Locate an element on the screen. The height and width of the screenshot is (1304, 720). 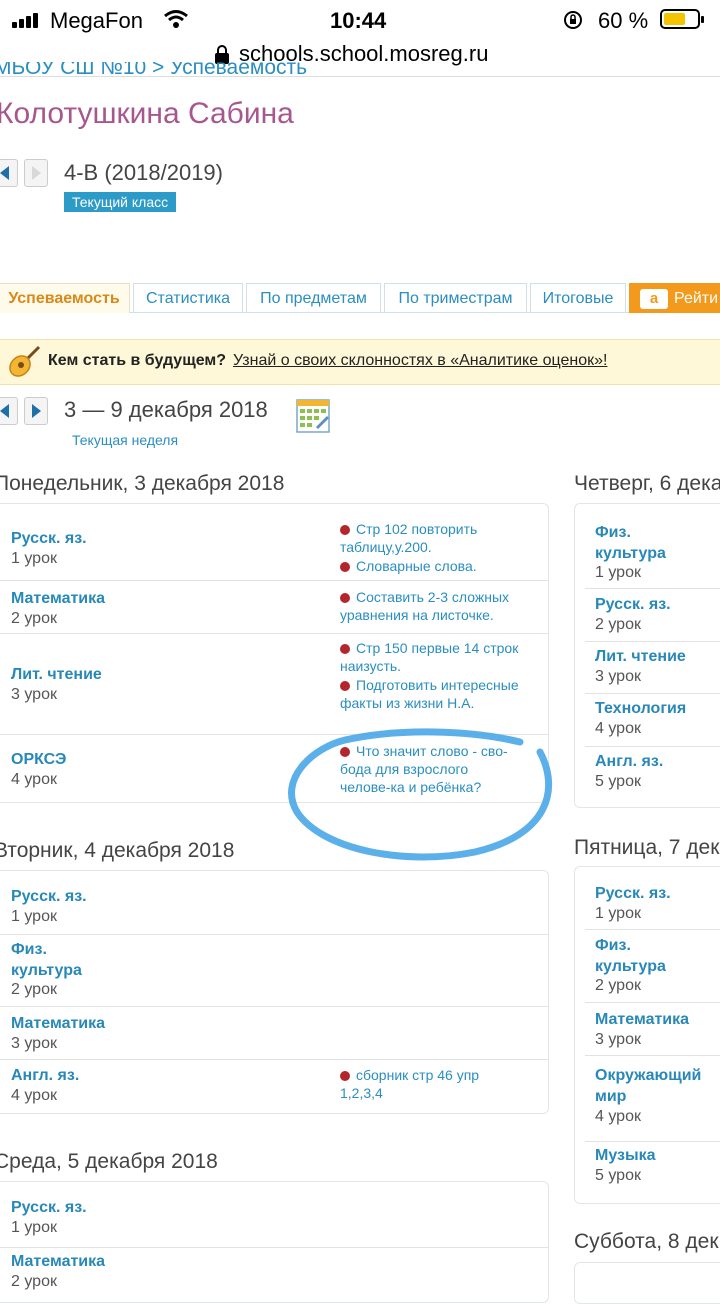
day-title-thursday: Четверг, 6 дека is located at coordinates (647, 483).